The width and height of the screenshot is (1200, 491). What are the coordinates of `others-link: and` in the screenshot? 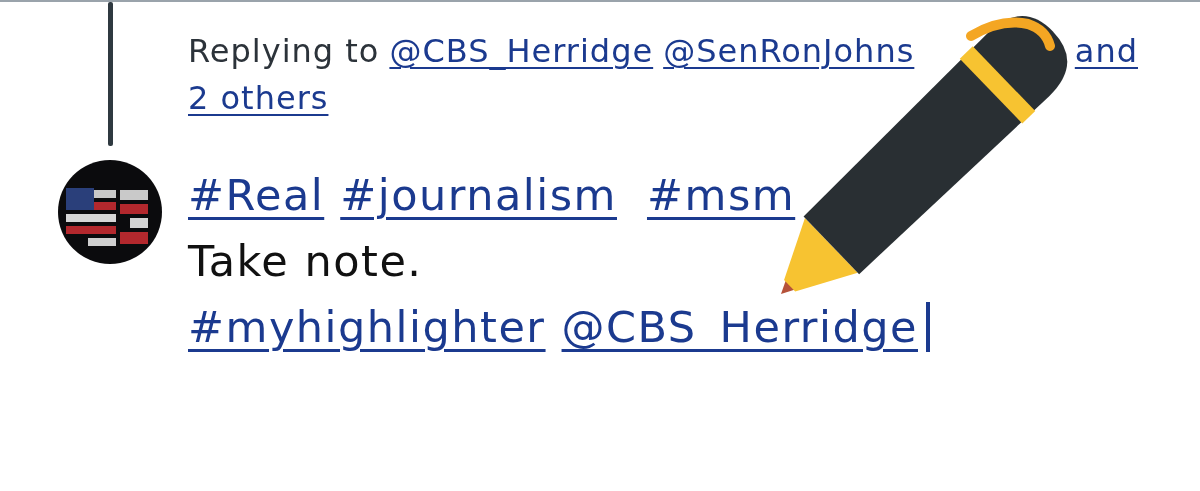 It's located at (1106, 51).